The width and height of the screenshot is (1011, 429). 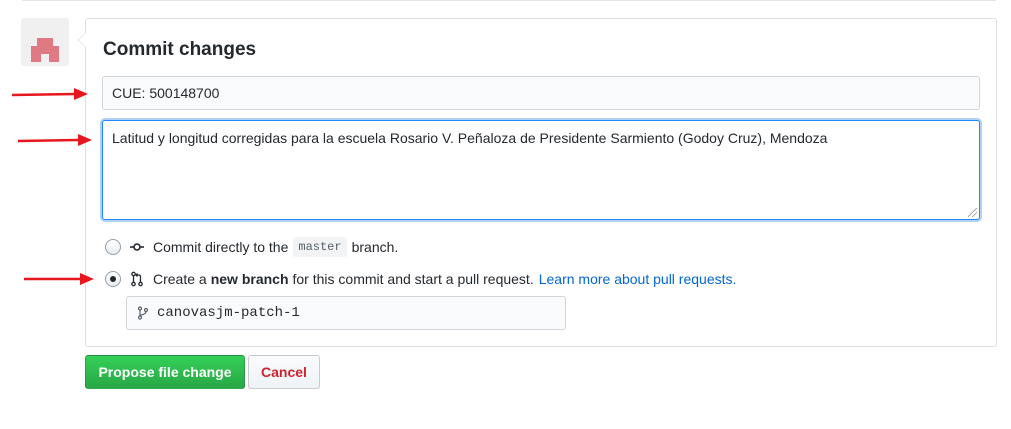 What do you see at coordinates (221, 247) in the screenshot?
I see `commit-directly-label: Commit directly to the` at bounding box center [221, 247].